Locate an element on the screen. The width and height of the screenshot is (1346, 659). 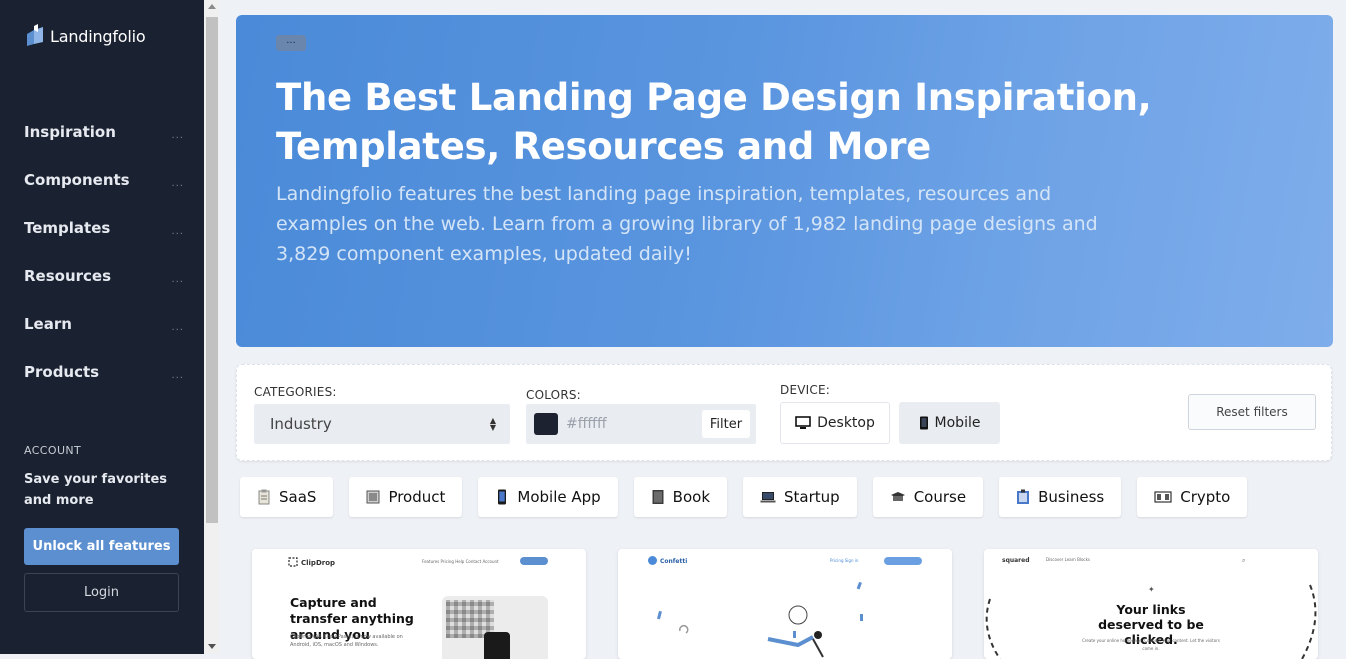
sidebar-item-label: Resources is located at coordinates (68, 276).